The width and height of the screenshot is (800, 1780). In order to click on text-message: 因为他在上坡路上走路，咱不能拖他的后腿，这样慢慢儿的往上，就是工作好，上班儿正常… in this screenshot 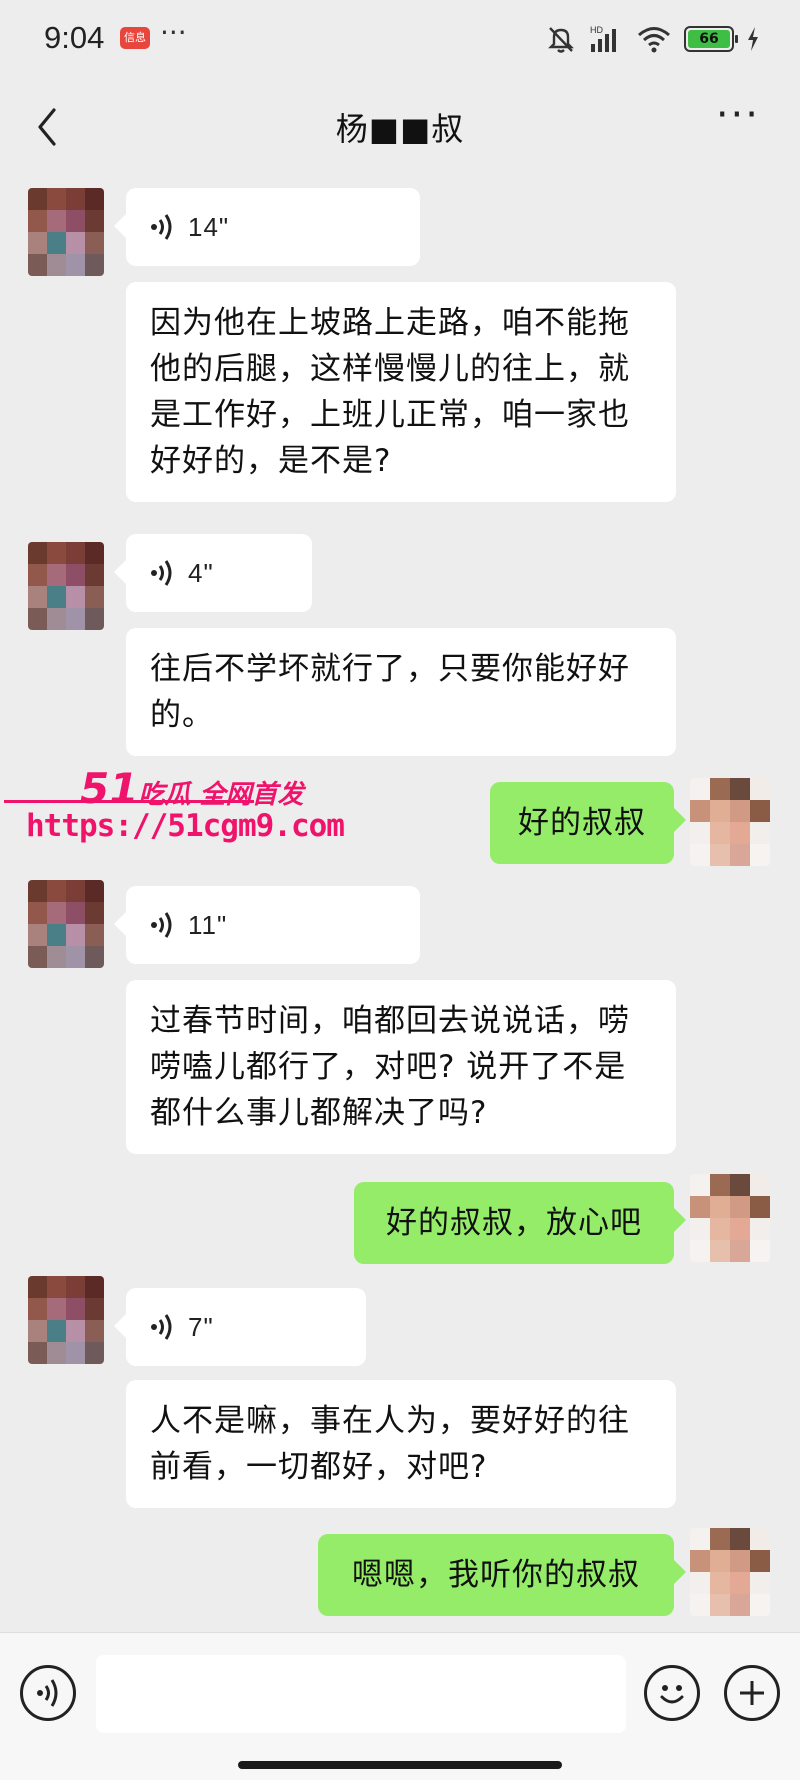, I will do `click(401, 392)`.